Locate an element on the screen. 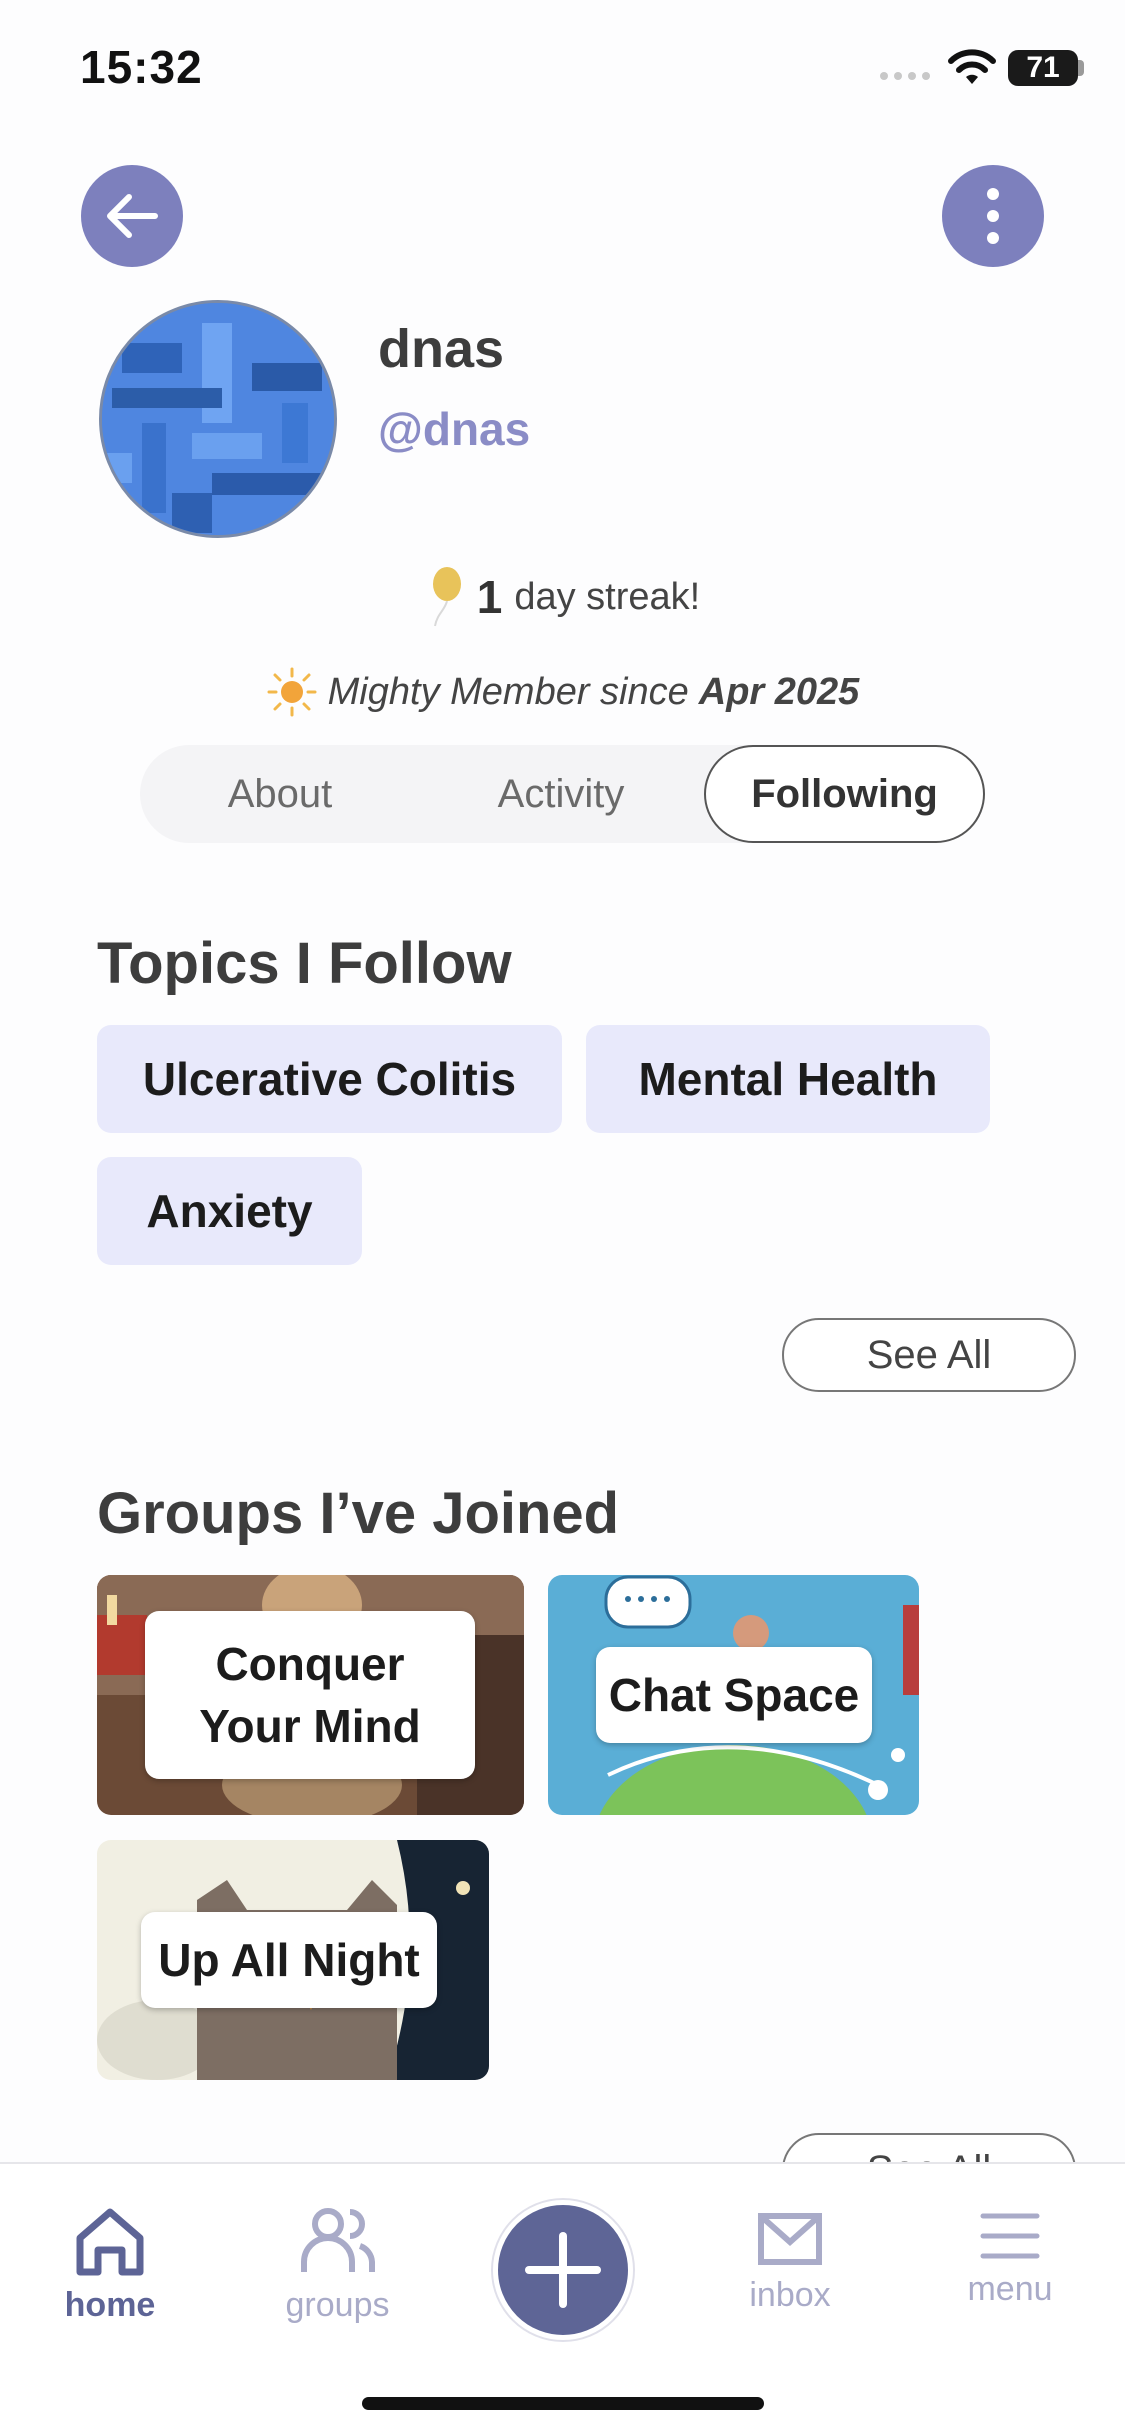 The image size is (1125, 2436). back-button is located at coordinates (132, 216).